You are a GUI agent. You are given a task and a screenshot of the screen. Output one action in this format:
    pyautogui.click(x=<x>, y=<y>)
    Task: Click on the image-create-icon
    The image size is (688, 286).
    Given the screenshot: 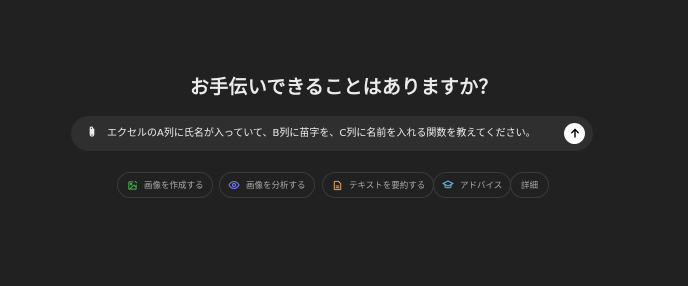 What is the action you would take?
    pyautogui.click(x=132, y=185)
    